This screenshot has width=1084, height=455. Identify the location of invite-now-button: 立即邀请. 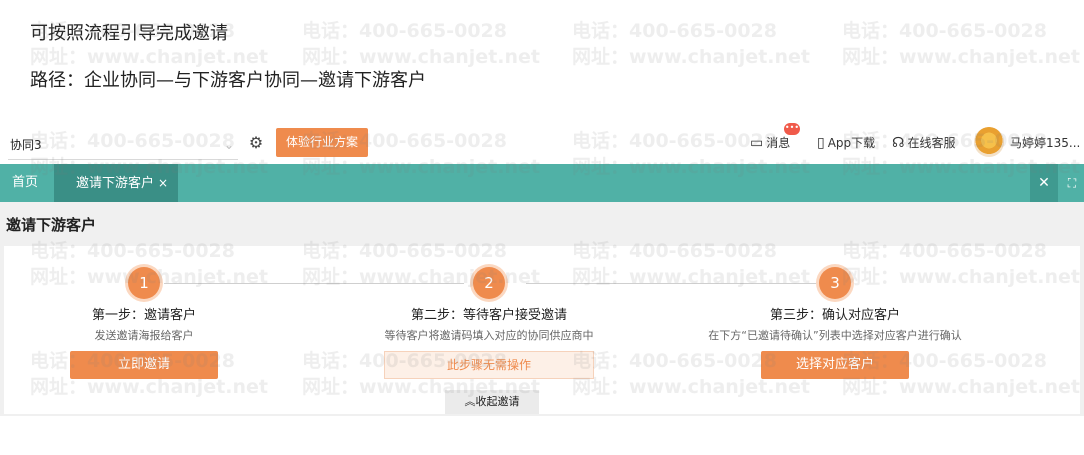
(144, 365).